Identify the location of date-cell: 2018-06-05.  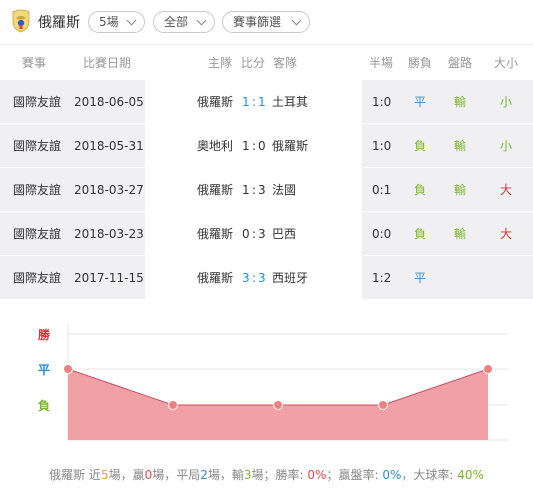
(109, 102).